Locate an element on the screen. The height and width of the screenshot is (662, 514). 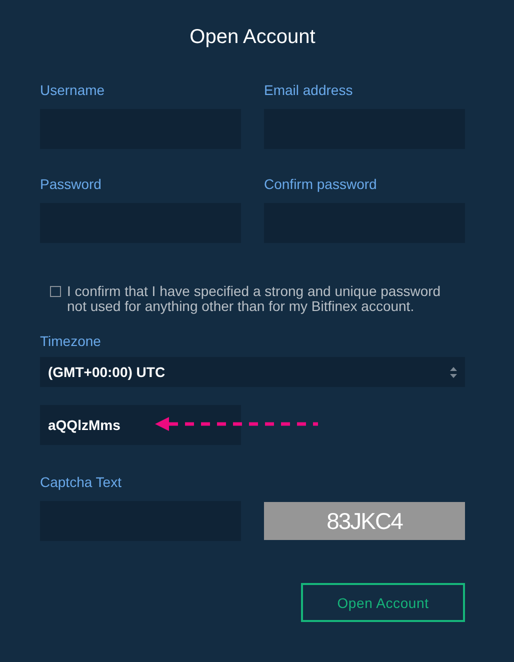
form-title: Open Account is located at coordinates (252, 37).